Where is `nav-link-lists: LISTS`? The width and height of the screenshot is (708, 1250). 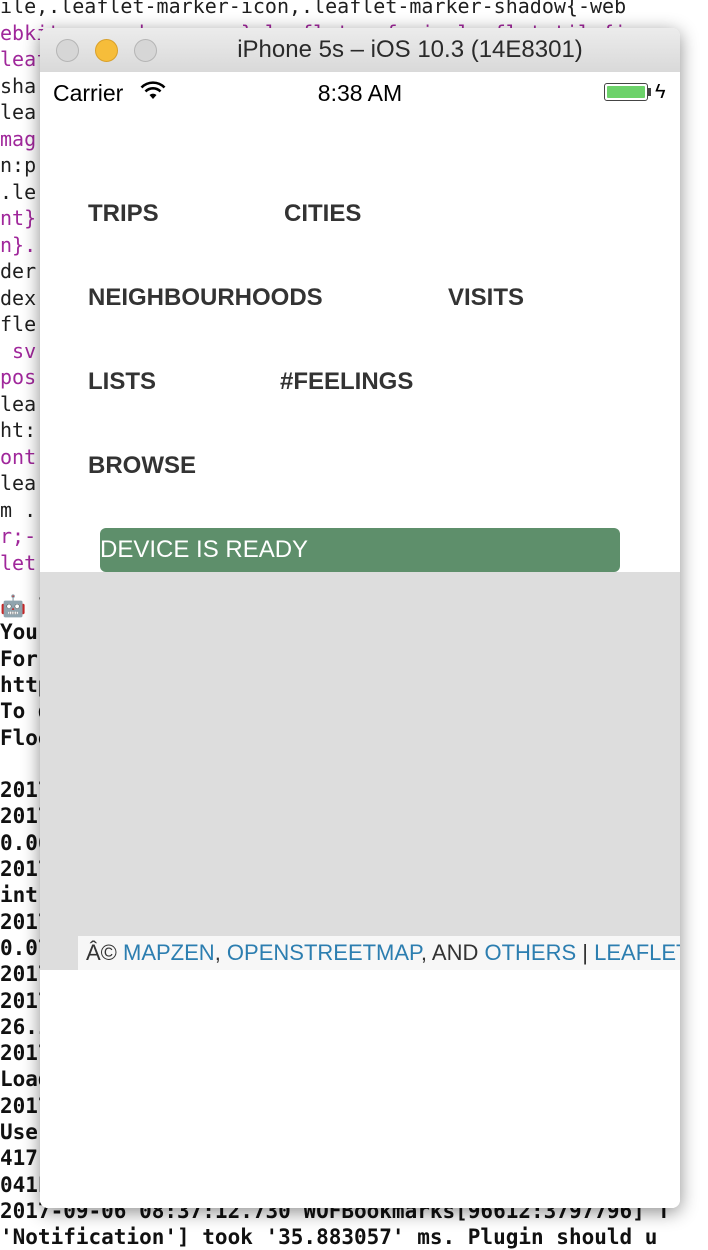 nav-link-lists: LISTS is located at coordinates (122, 382).